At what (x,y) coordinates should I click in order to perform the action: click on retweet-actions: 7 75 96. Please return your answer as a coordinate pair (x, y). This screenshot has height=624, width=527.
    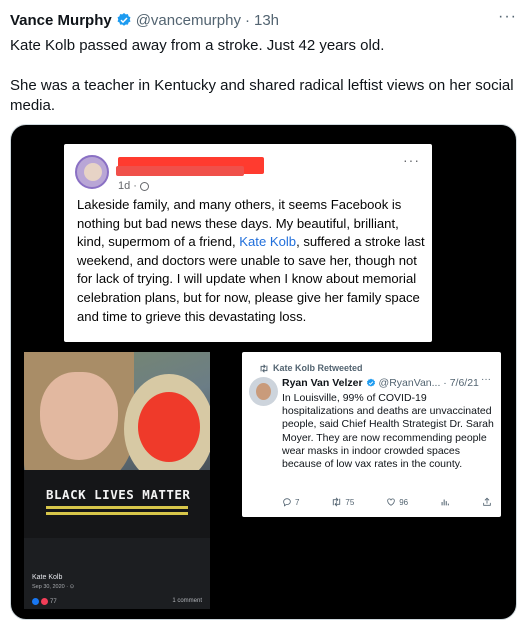
    Looking at the image, I should click on (387, 502).